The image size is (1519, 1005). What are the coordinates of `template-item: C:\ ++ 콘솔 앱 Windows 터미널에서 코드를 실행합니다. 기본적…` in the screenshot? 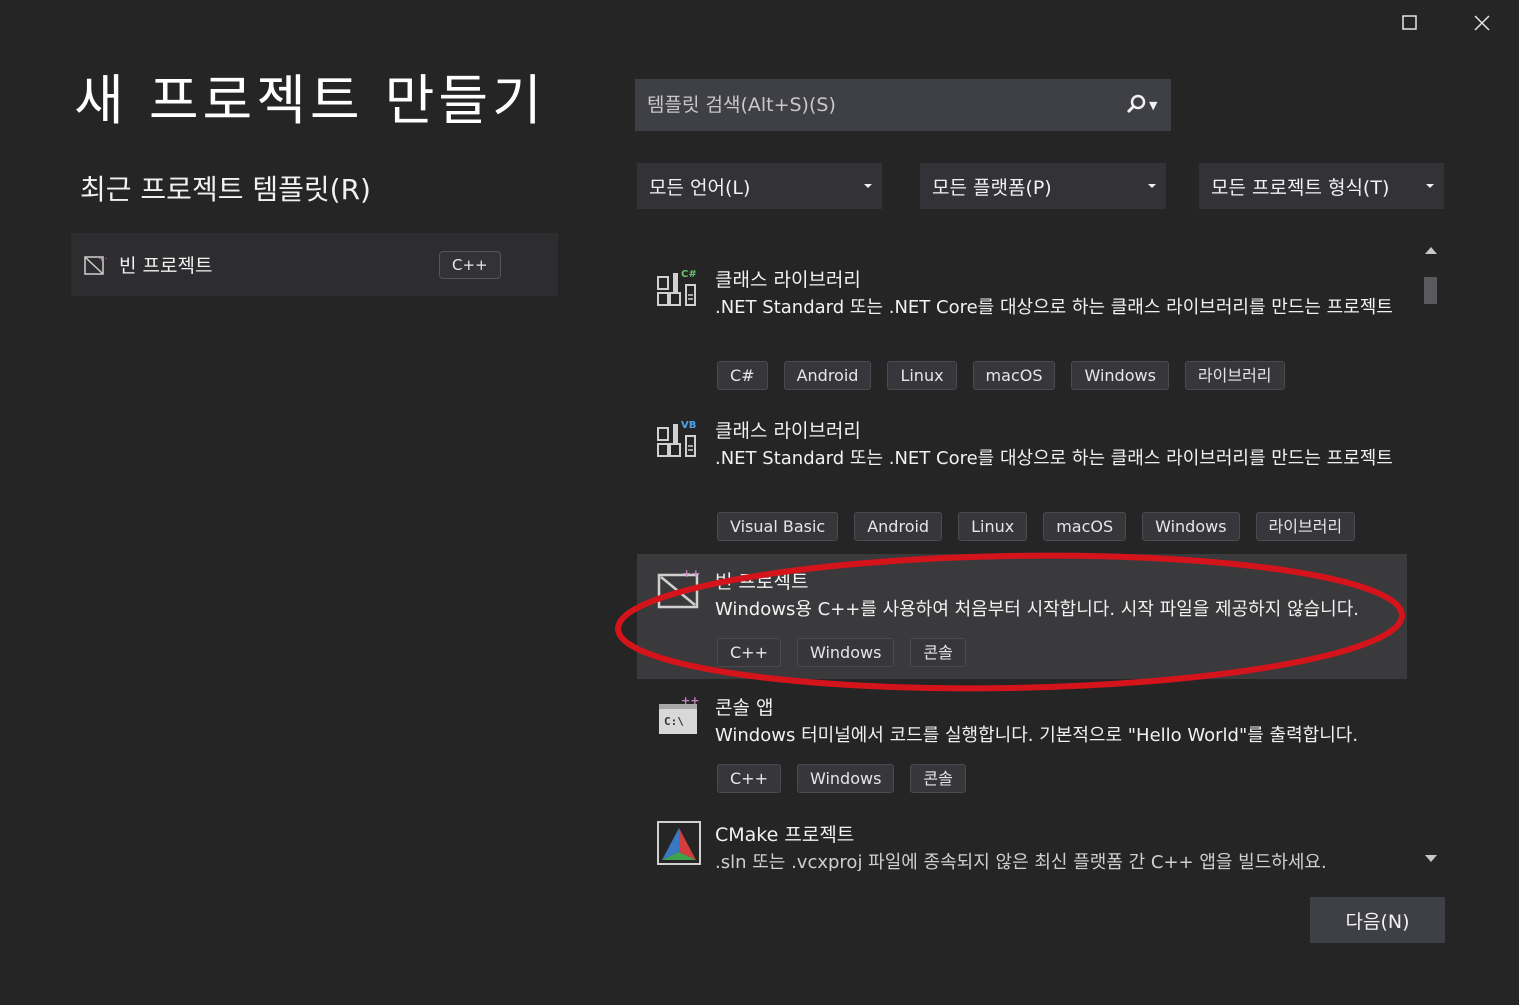 It's located at (1022, 742).